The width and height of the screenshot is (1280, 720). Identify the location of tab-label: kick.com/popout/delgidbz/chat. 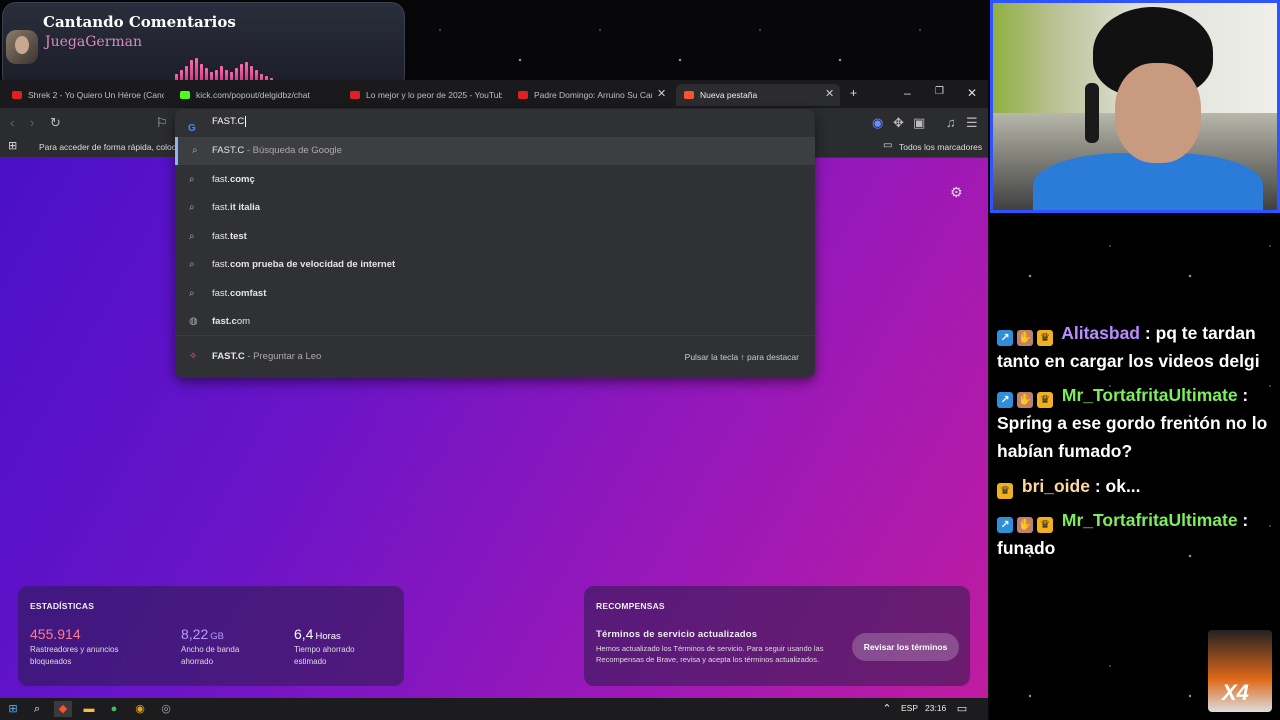
(253, 95).